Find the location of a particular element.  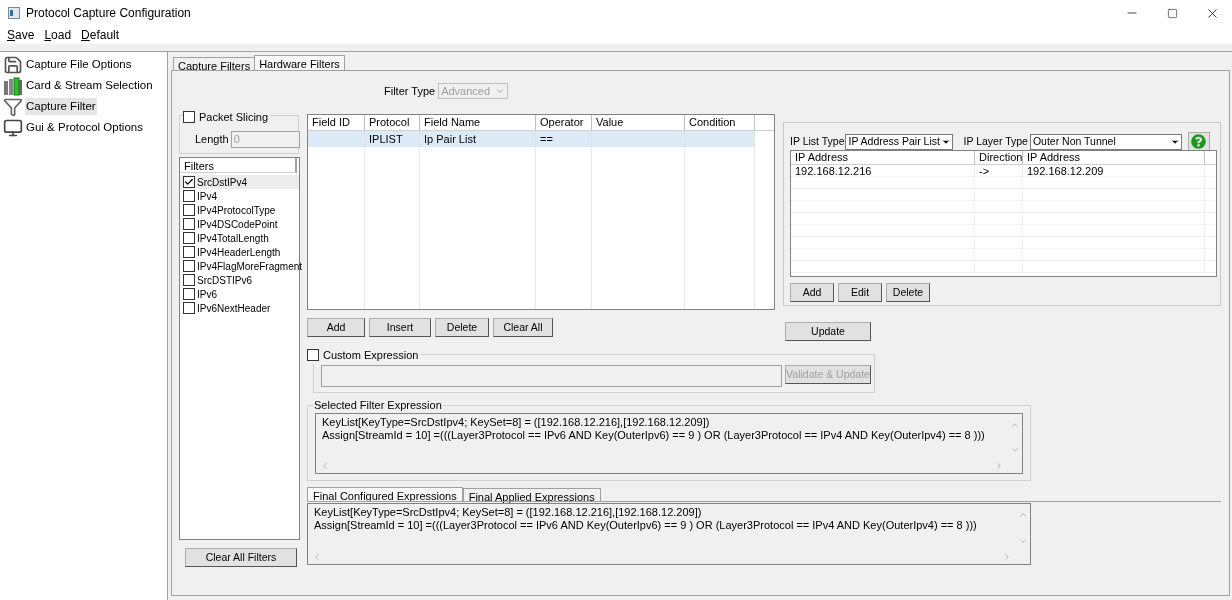

length-label: Length is located at coordinates (212, 140).